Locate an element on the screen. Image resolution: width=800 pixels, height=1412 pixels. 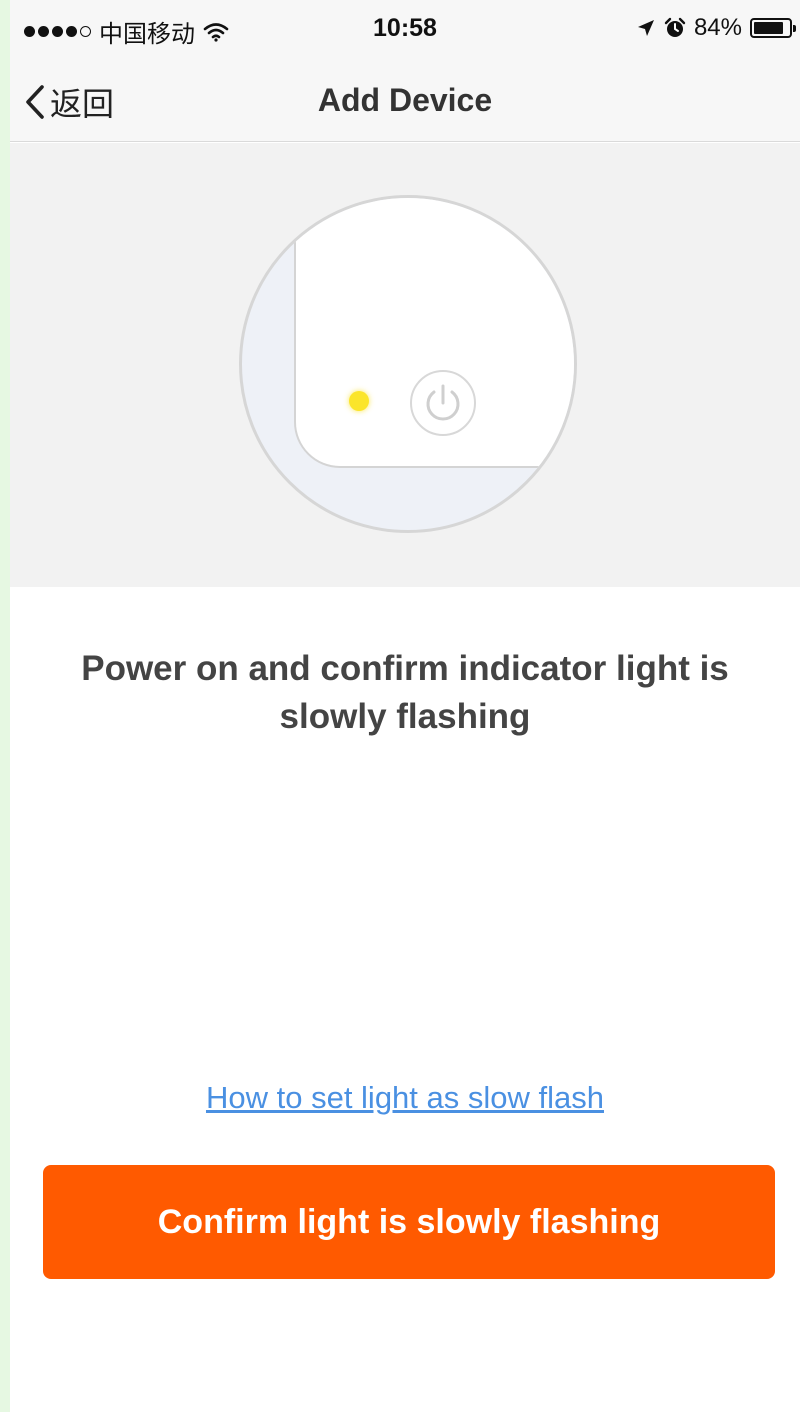
status-bar: 中国移动 10:58 84% is located at coordinates (405, 31).